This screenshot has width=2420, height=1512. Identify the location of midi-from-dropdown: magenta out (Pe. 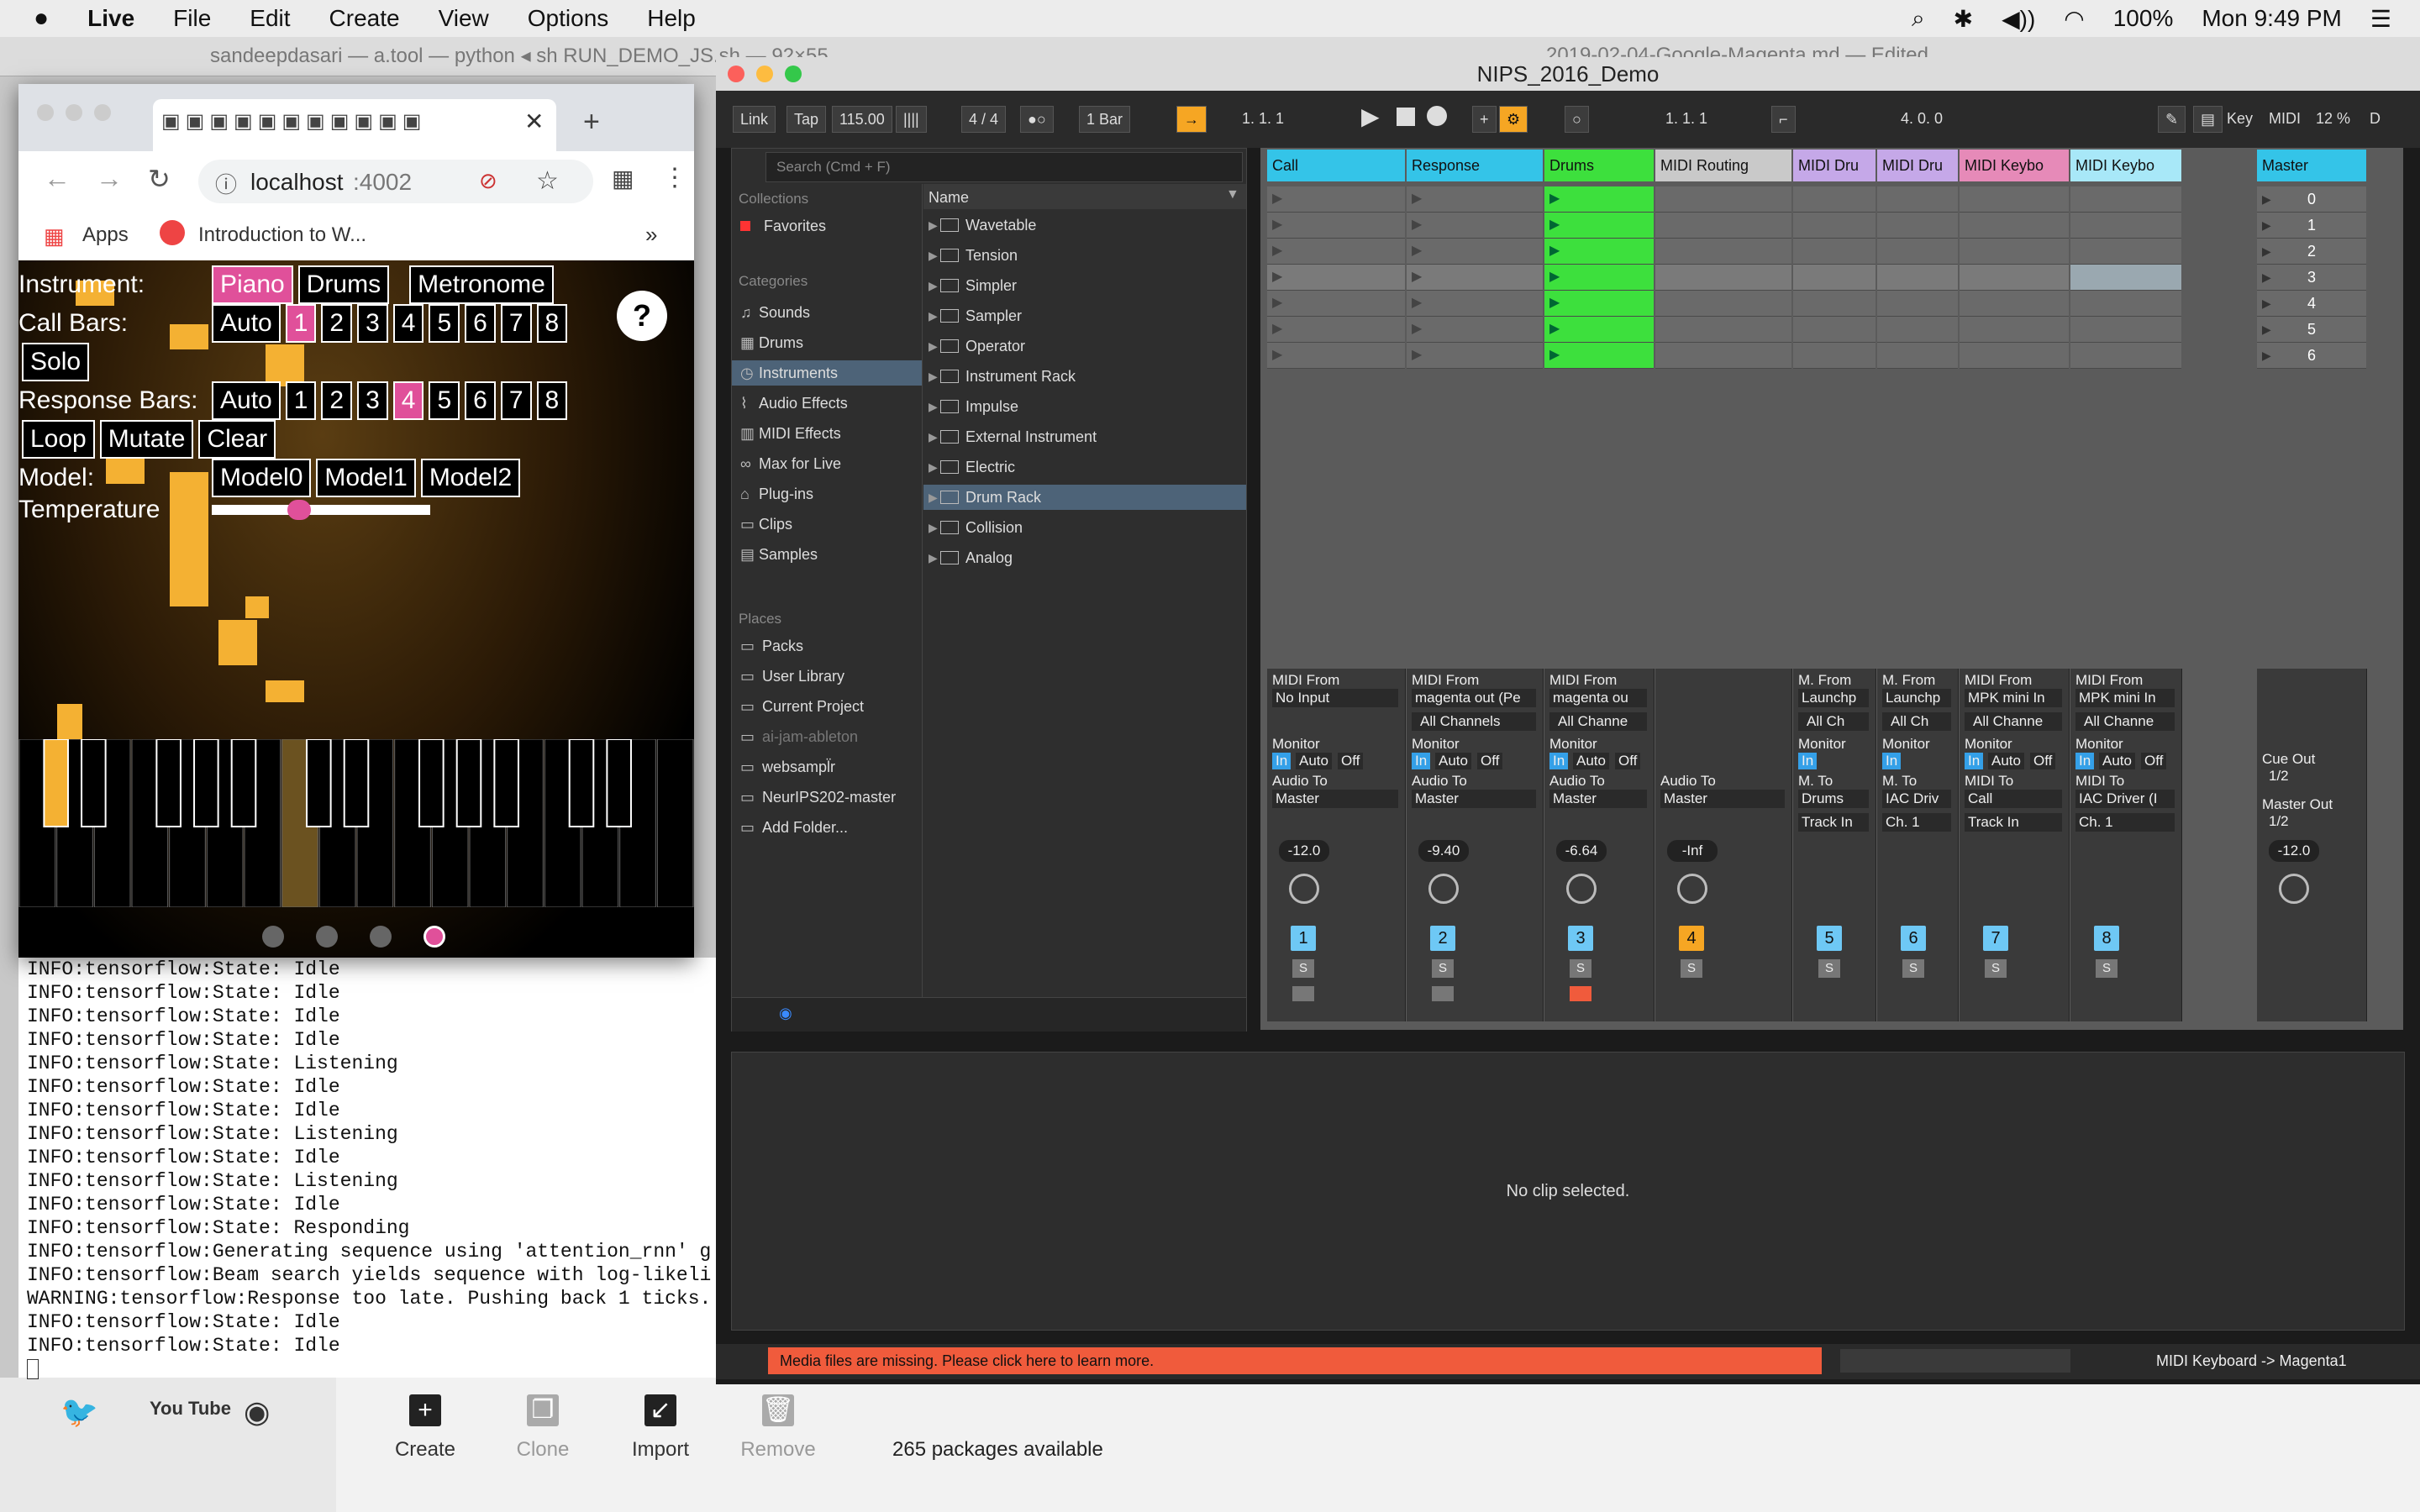
(1474, 698).